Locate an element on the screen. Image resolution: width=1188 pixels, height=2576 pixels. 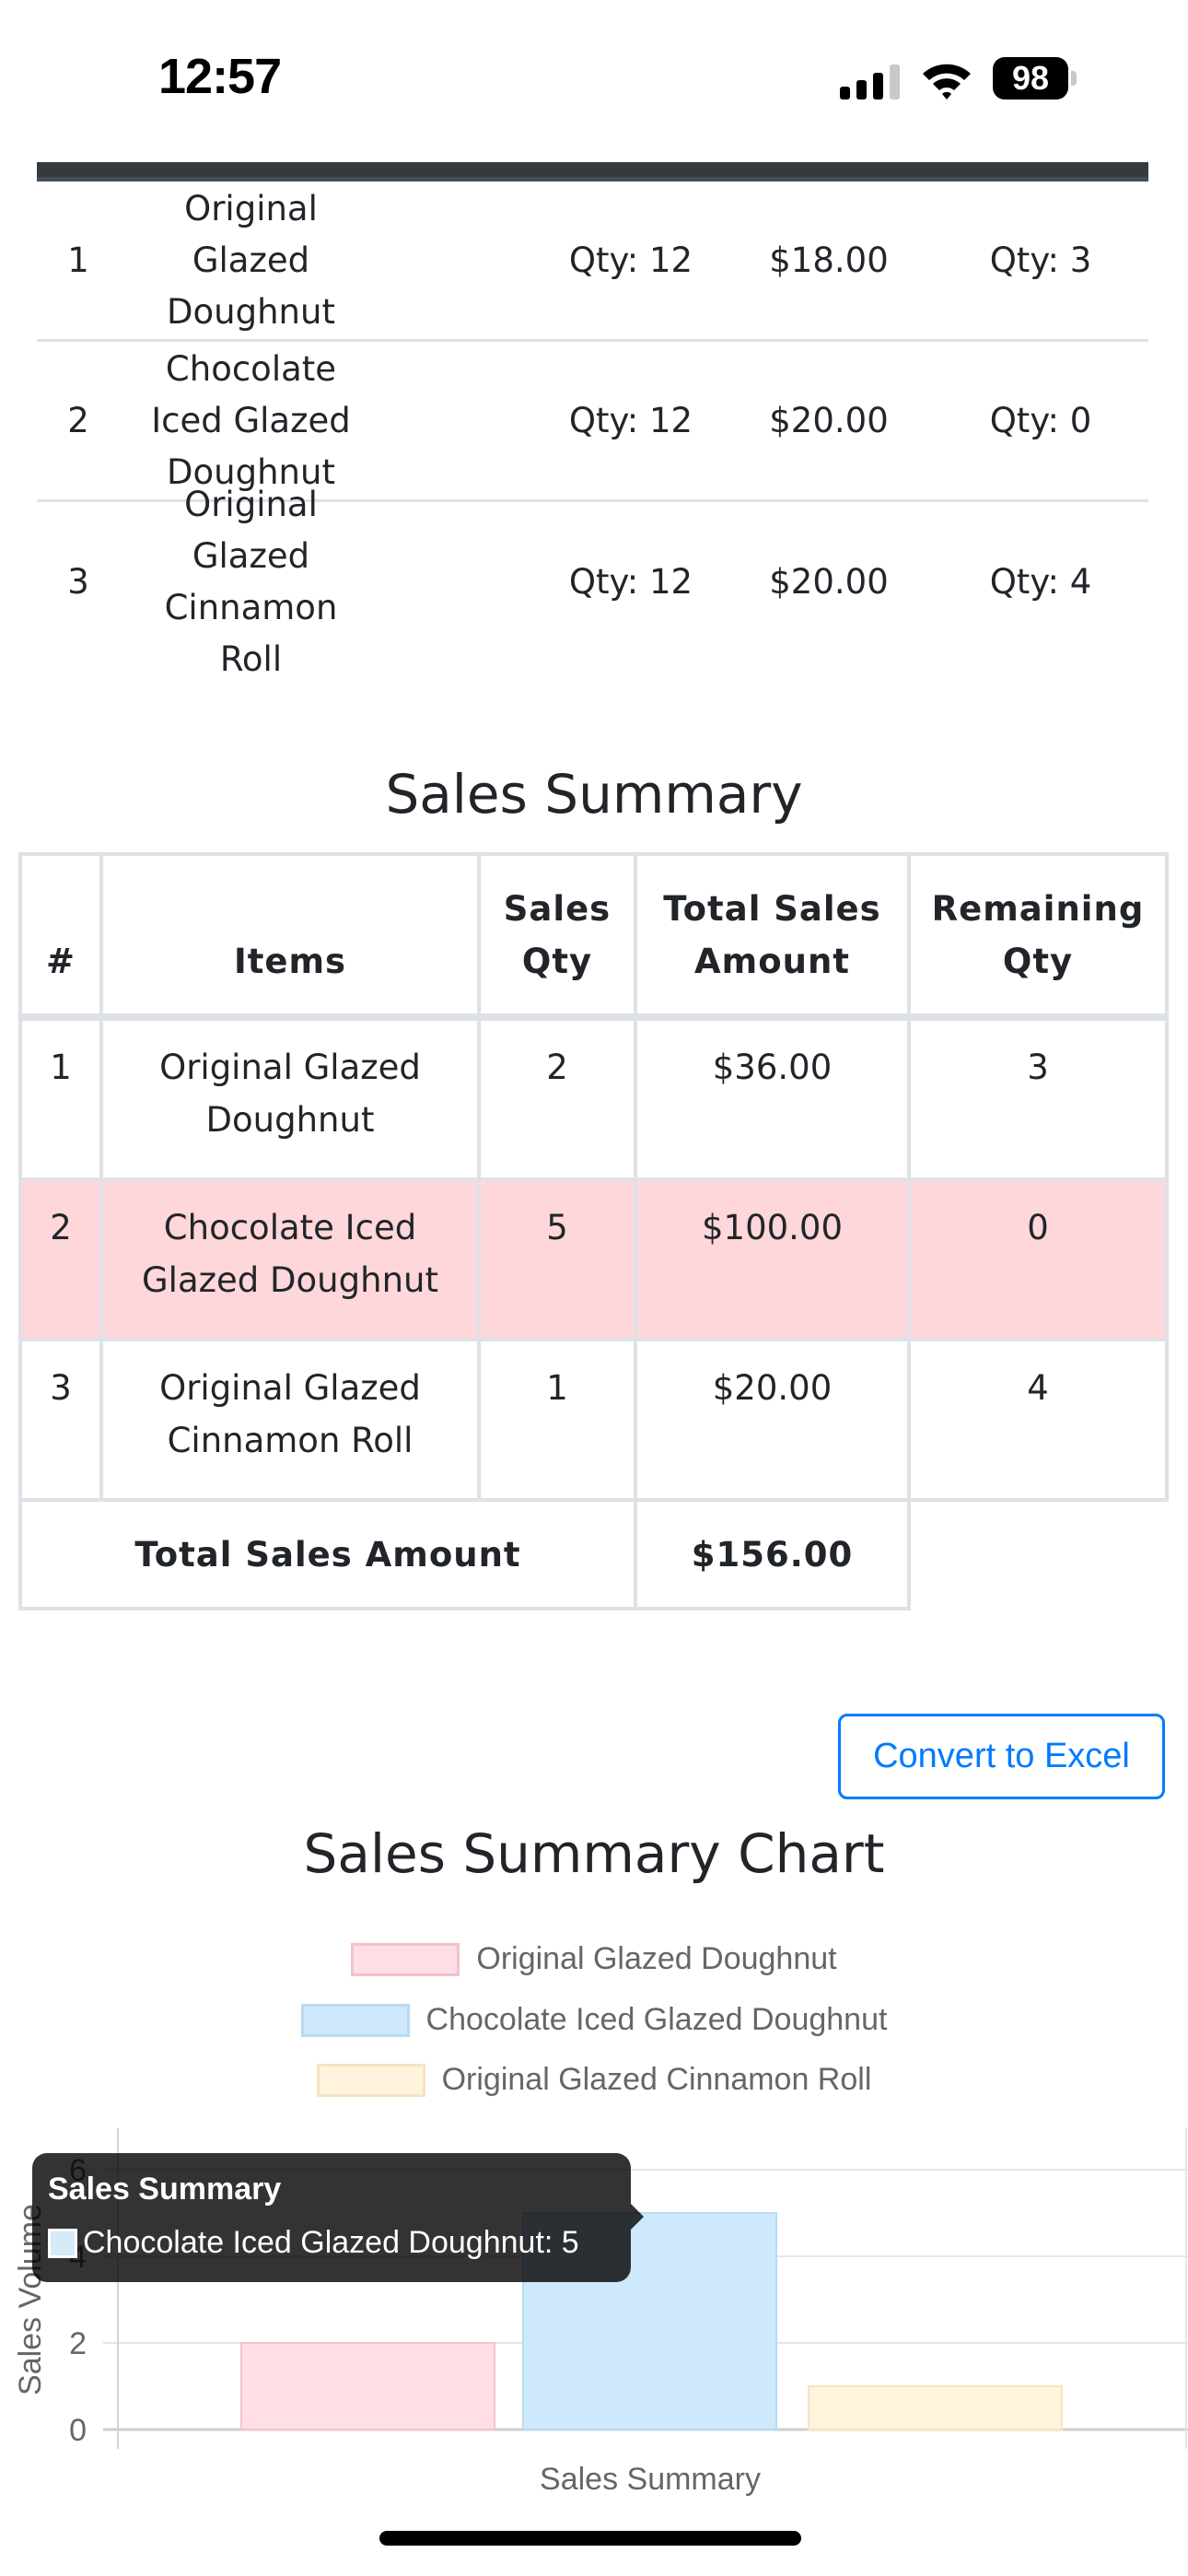
convert-to-excel-button: Convert to Excel is located at coordinates (1001, 1756).